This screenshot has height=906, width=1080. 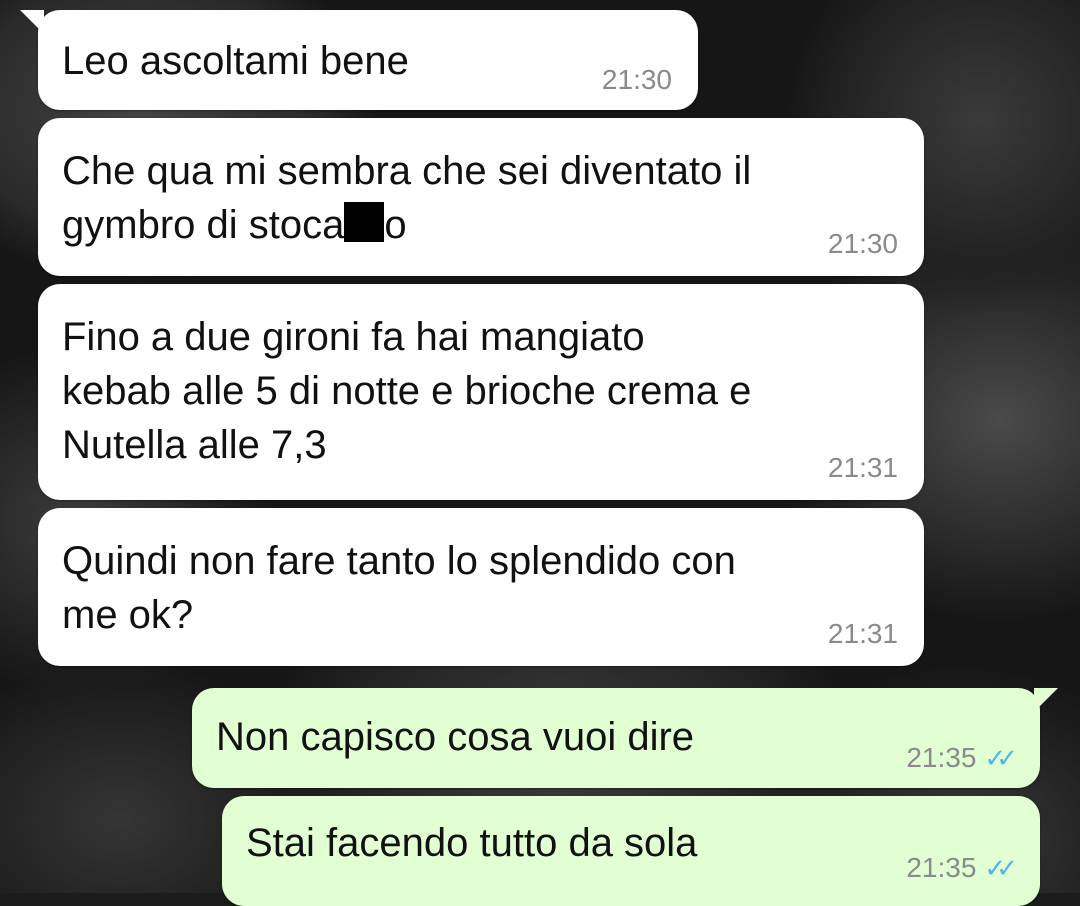 What do you see at coordinates (364, 222) in the screenshot?
I see `redaction-block` at bounding box center [364, 222].